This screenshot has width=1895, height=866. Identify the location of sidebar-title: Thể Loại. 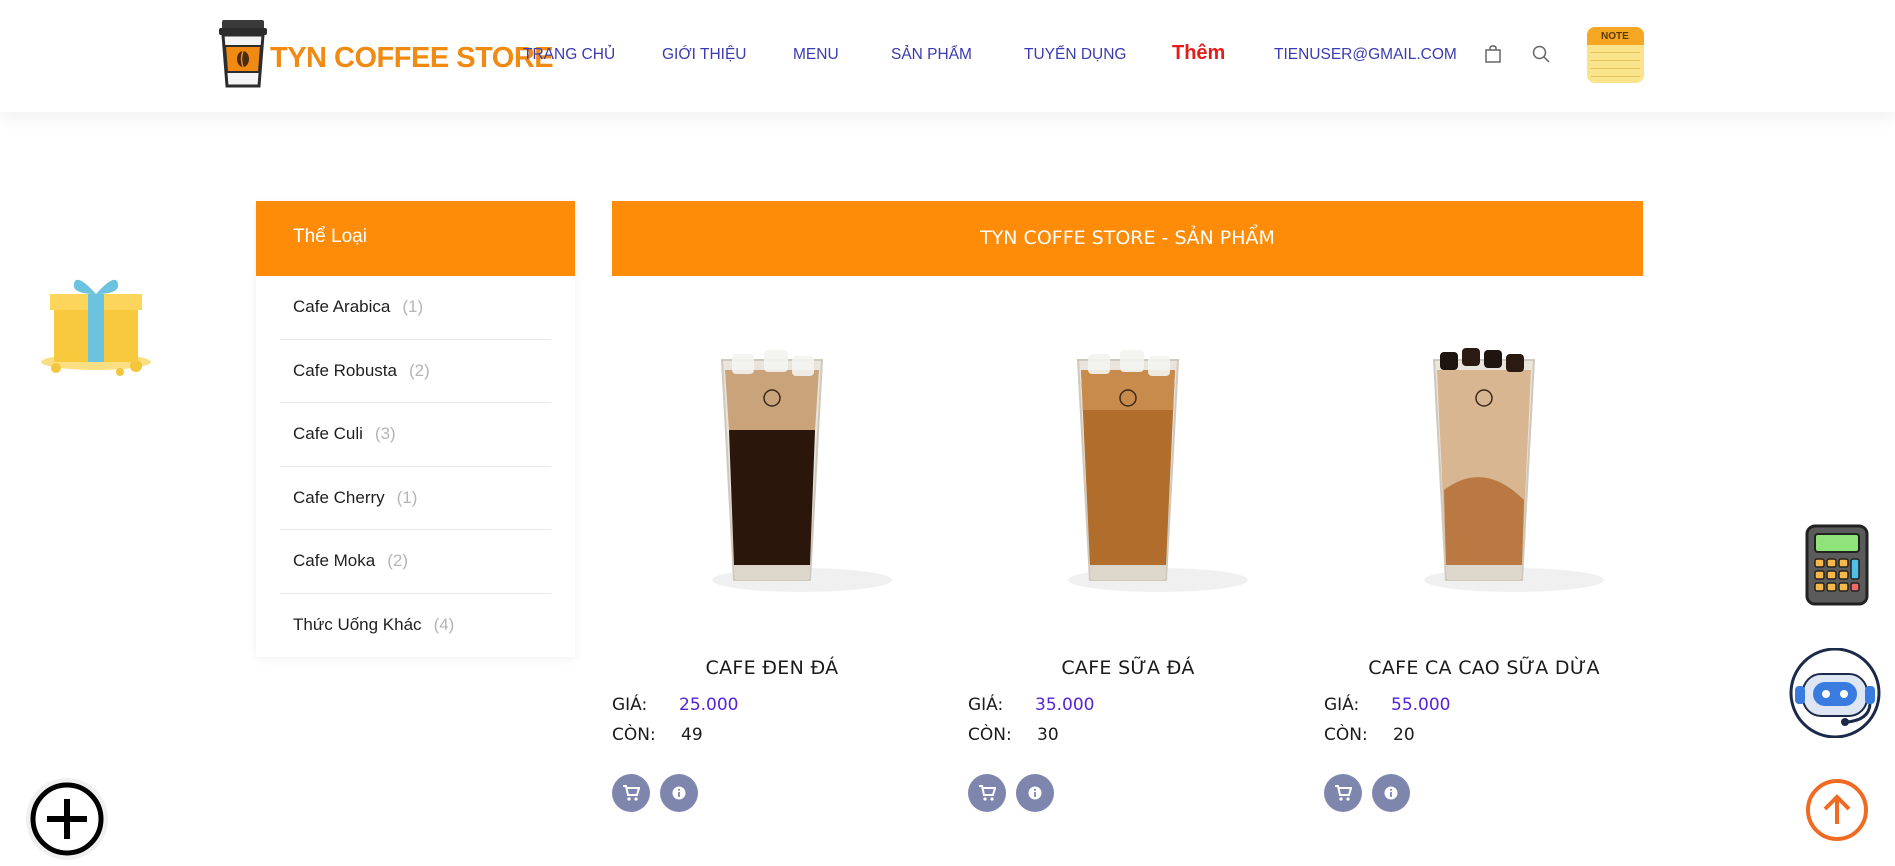
(415, 238).